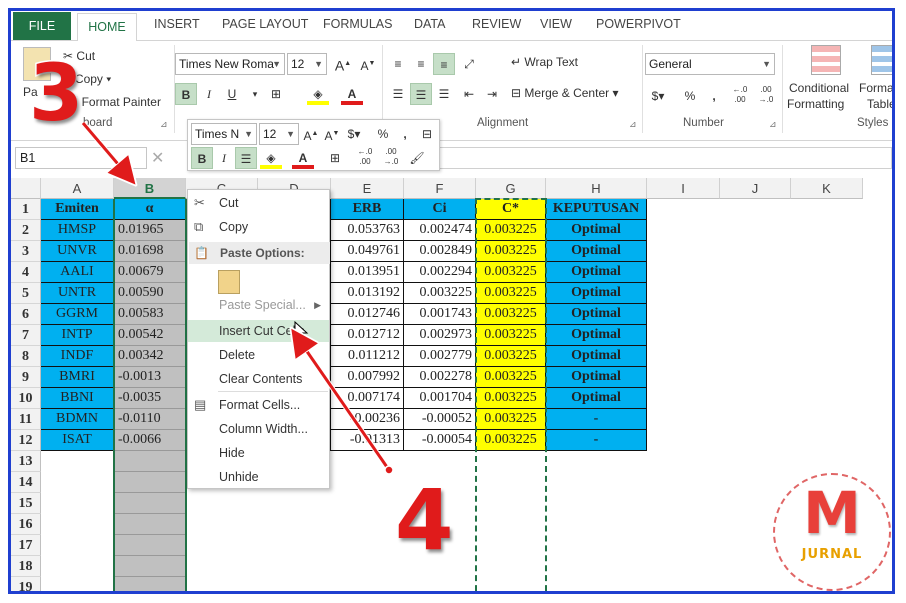 This screenshot has height=603, width=906. Describe the element at coordinates (105, 149) in the screenshot. I see `arrow-step3` at that location.